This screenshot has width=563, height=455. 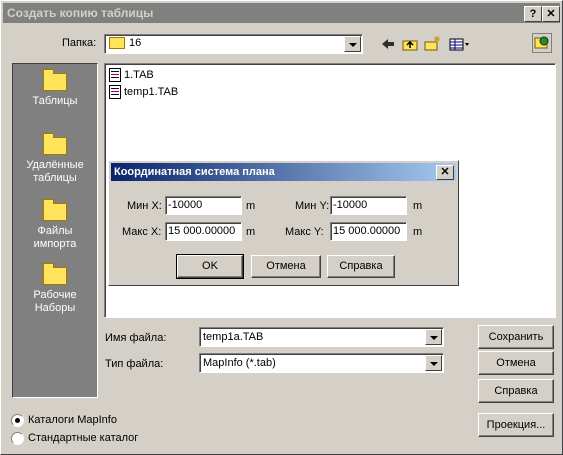 What do you see at coordinates (533, 14) in the screenshot?
I see `help-title-button: ?` at bounding box center [533, 14].